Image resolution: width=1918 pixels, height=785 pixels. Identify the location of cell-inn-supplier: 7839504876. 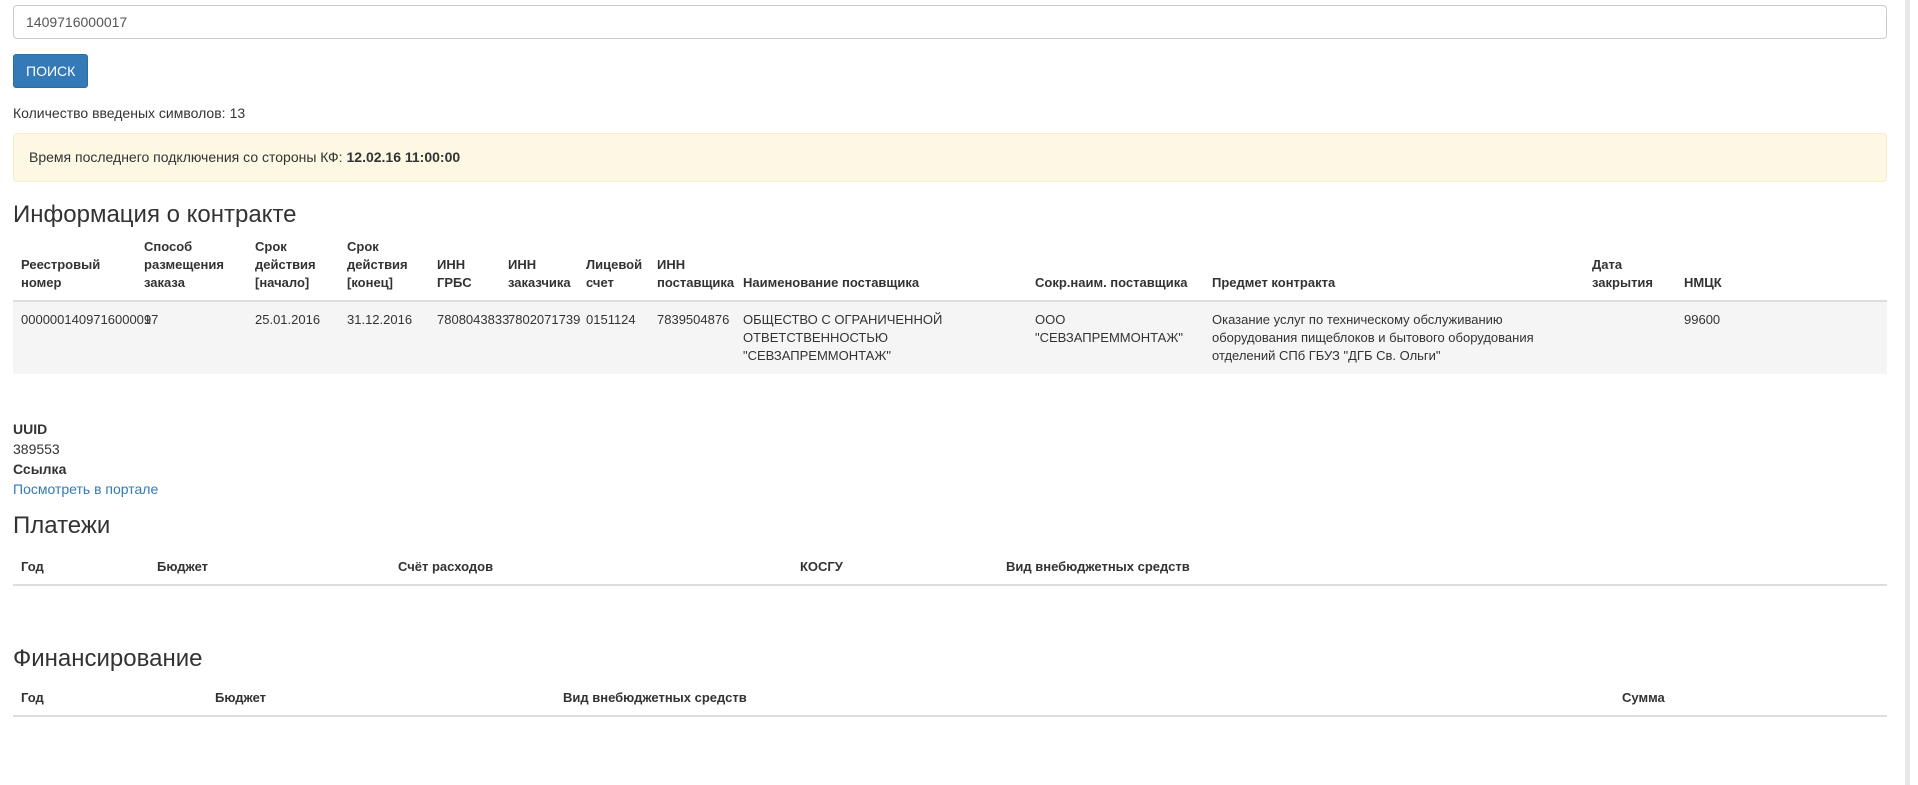
(693, 319).